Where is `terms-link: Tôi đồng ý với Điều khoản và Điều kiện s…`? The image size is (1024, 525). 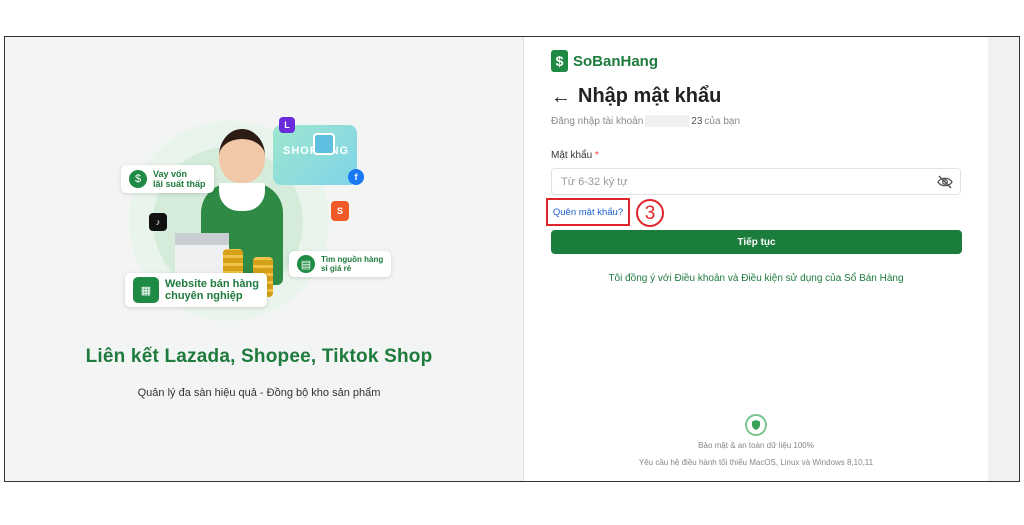
terms-link: Tôi đồng ý với Điều khoản và Điều kiện s… is located at coordinates (756, 278).